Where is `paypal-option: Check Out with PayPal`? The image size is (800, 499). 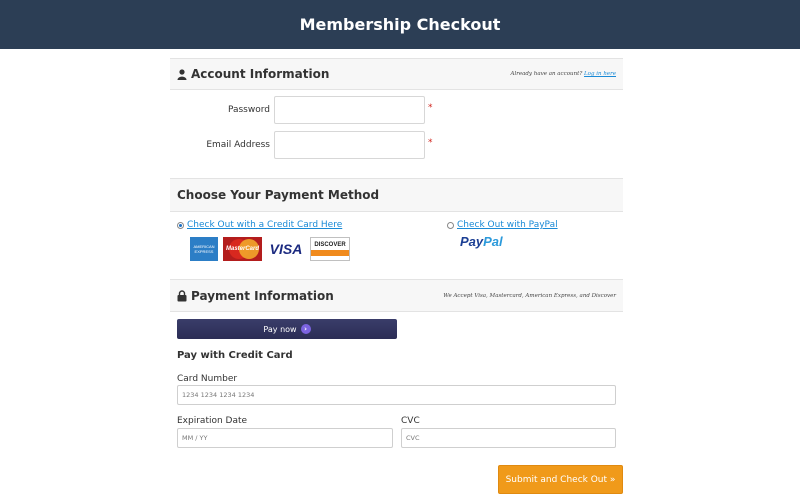
paypal-option: Check Out with PayPal is located at coordinates (502, 225).